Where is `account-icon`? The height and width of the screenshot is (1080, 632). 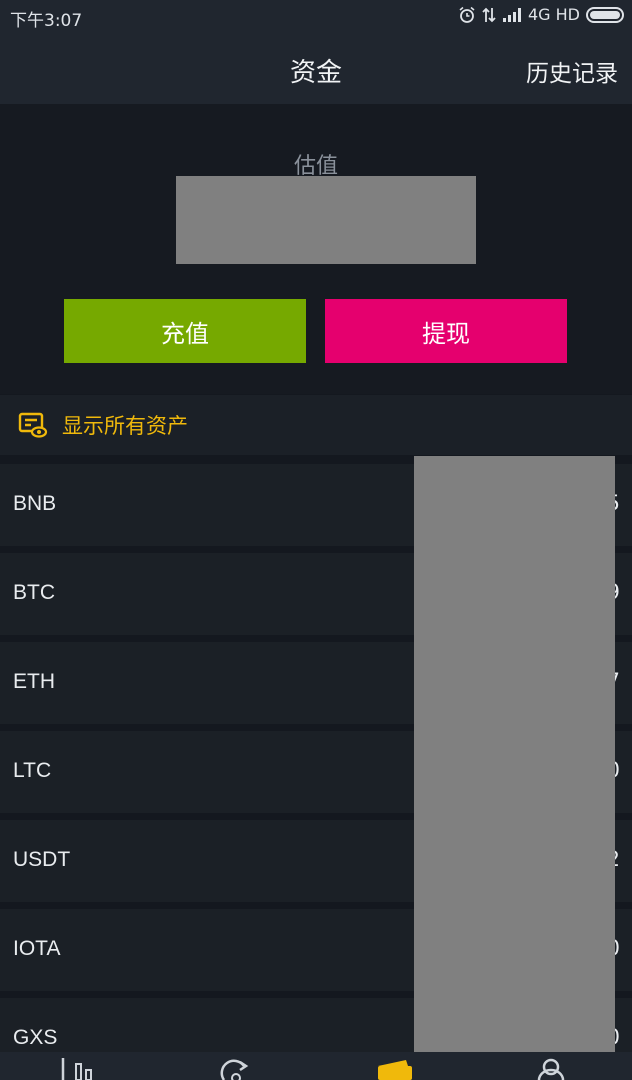 account-icon is located at coordinates (552, 1069).